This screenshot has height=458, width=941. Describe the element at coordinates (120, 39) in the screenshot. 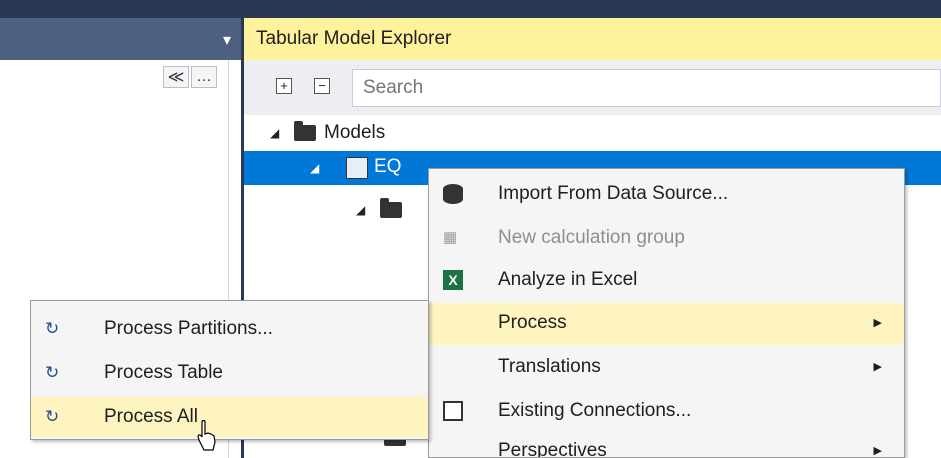

I see `left-panel-header: ▾` at that location.